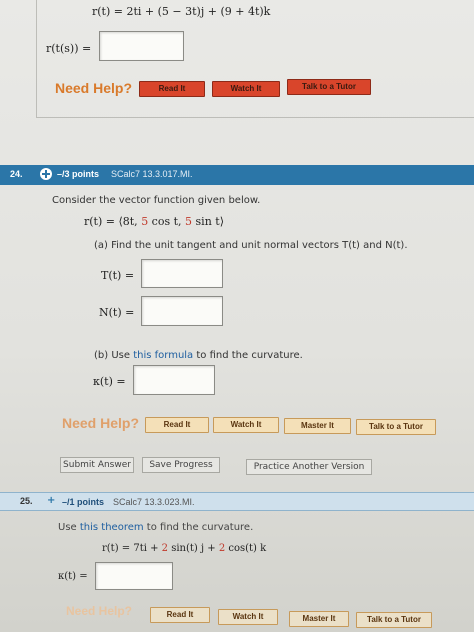  Describe the element at coordinates (248, 355) in the screenshot. I see `q24-part-b-suffix: to find the curvature.` at that location.